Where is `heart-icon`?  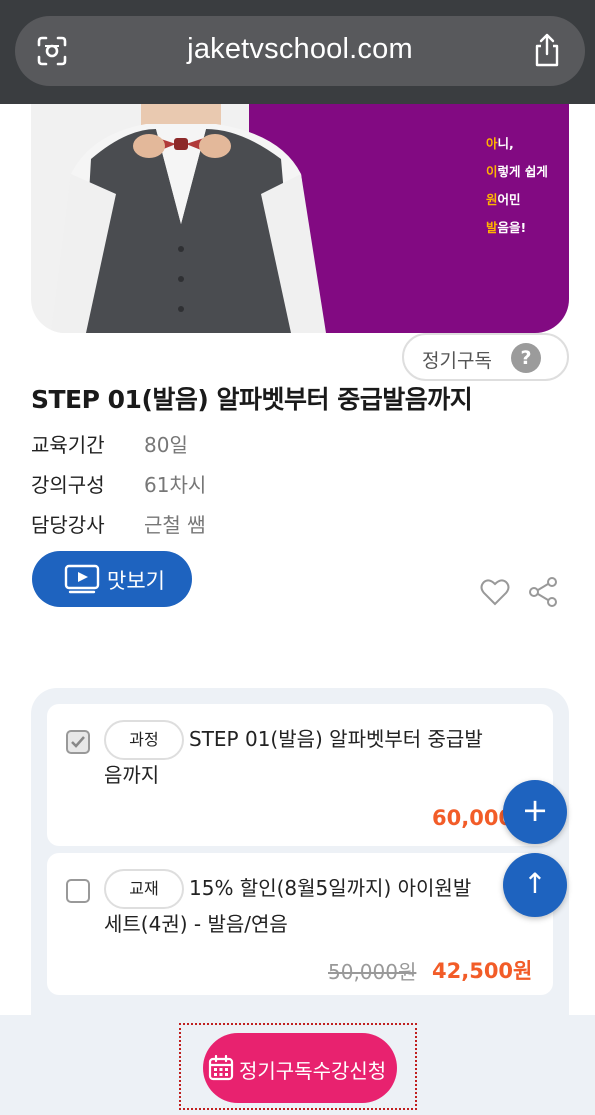 heart-icon is located at coordinates (495, 592).